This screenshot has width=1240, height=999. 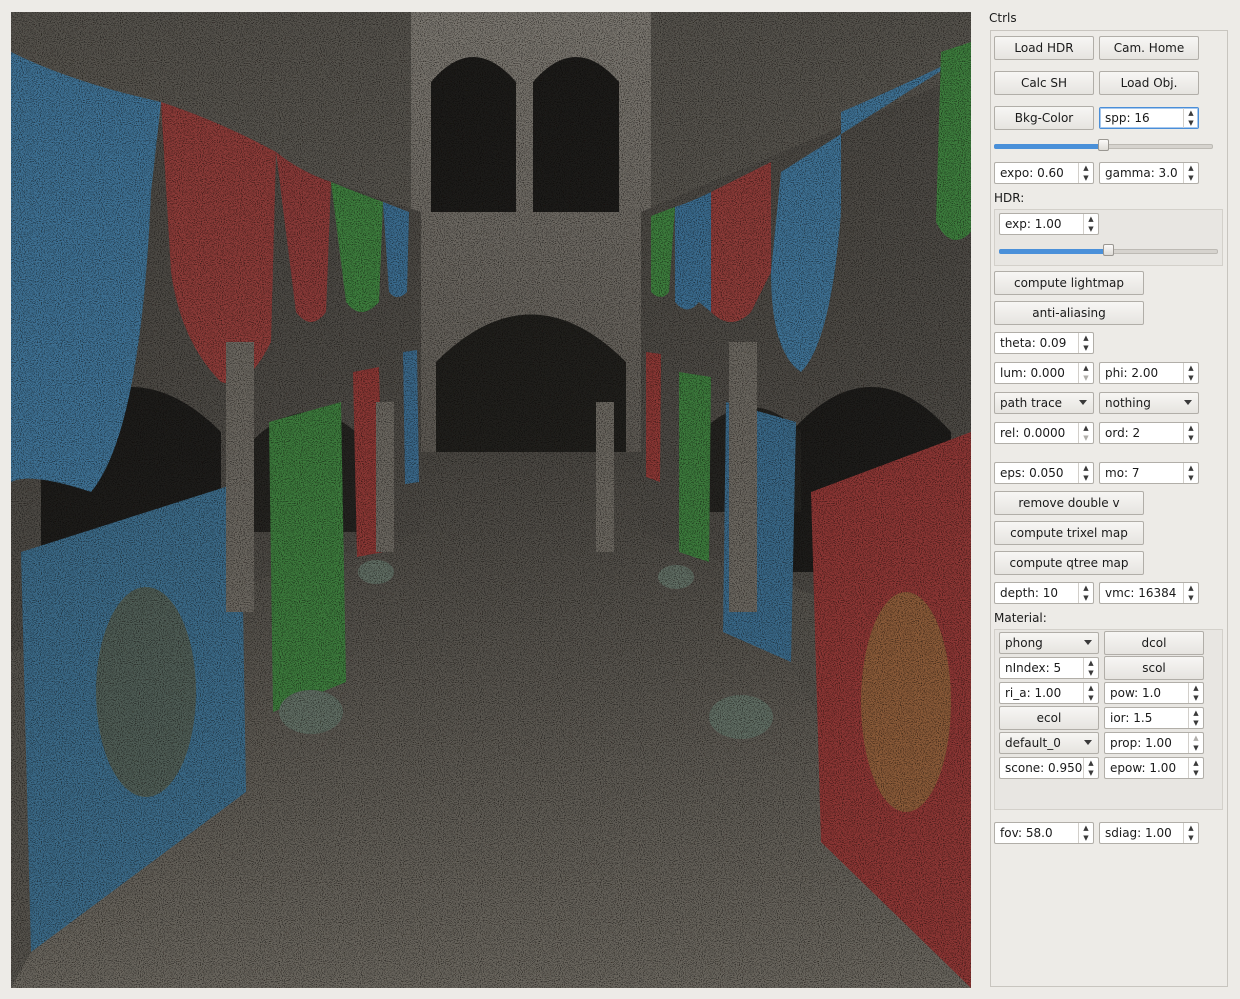 What do you see at coordinates (1154, 718) in the screenshot?
I see `ior-spinbox: ior: 1.5 ▲ ▼` at bounding box center [1154, 718].